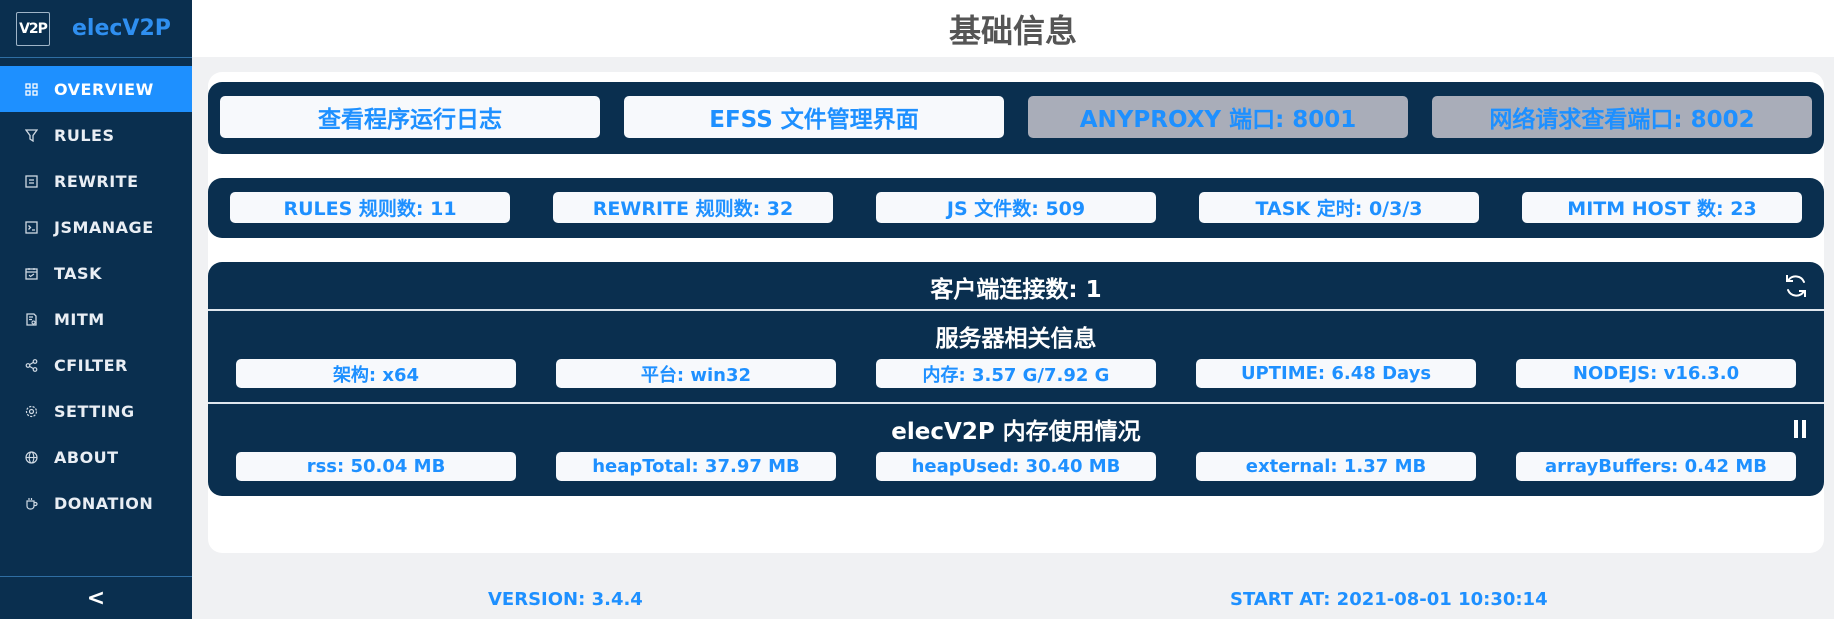 The image size is (1834, 619). I want to click on filter-icon, so click(31, 135).